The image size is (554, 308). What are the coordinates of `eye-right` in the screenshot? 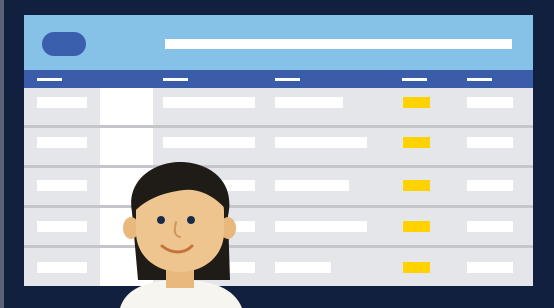 It's located at (191, 220).